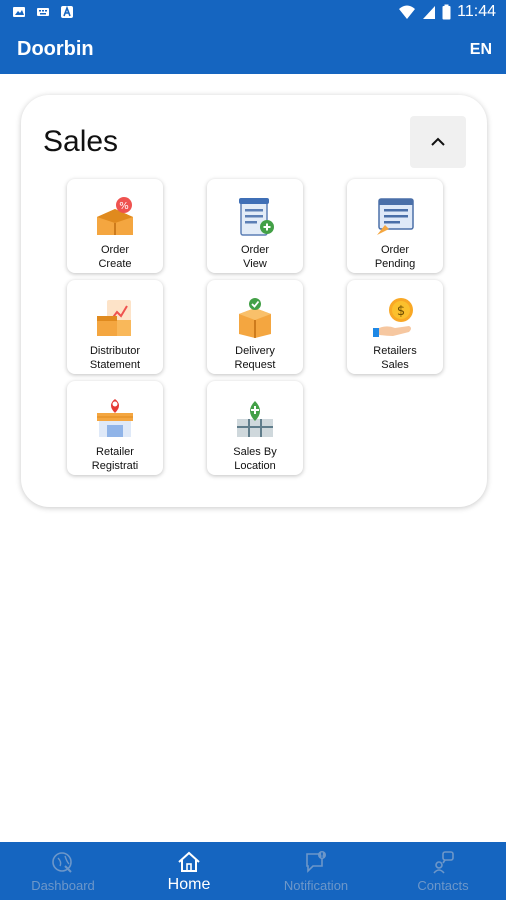 The width and height of the screenshot is (506, 900). Describe the element at coordinates (255, 358) in the screenshot. I see `tile-label: Delivery Request` at that location.